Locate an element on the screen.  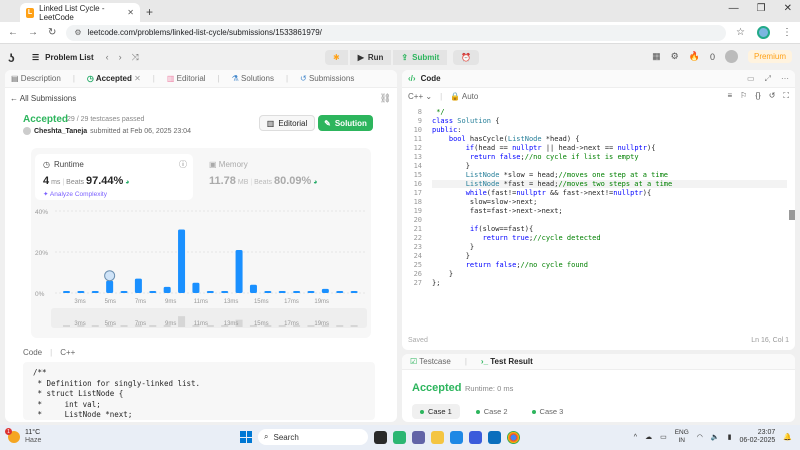
reload-icon: ↻ is located at coordinates (52, 32).